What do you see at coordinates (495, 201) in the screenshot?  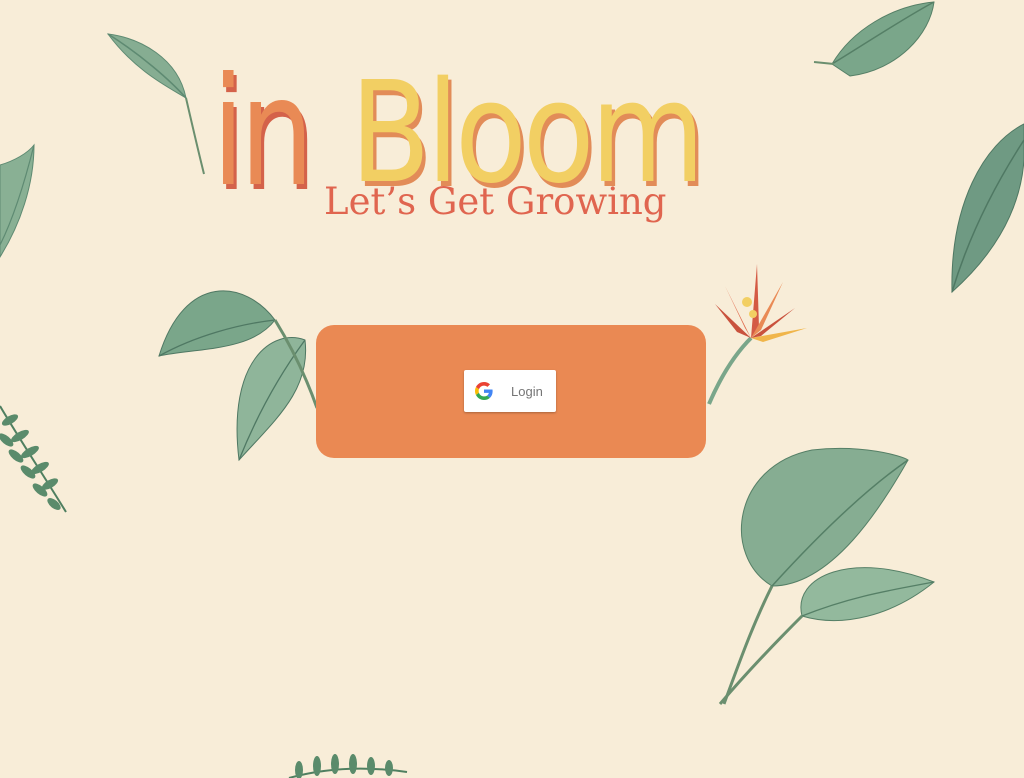 I see `tagline: Let’s Get Growing` at bounding box center [495, 201].